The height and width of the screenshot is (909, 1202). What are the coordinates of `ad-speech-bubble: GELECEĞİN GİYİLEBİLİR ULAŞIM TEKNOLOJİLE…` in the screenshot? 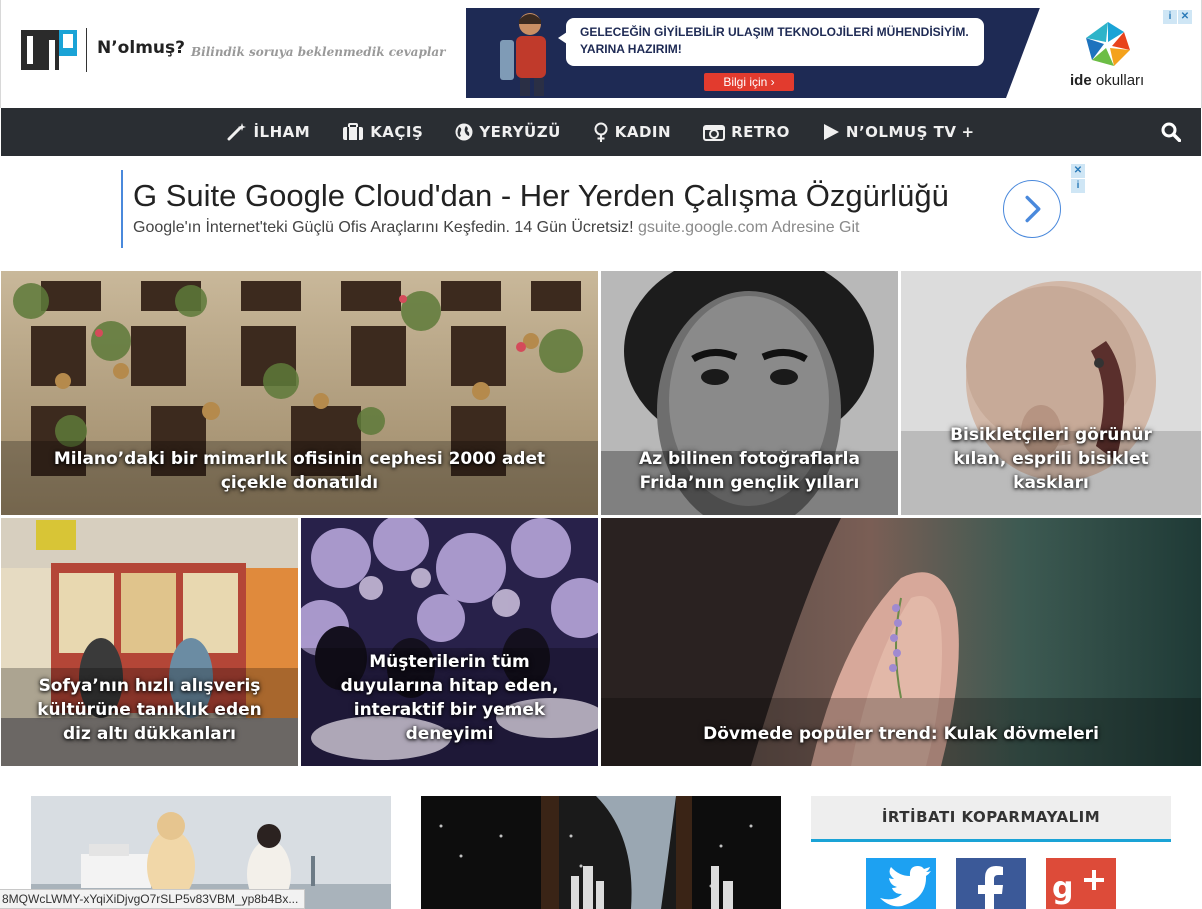 It's located at (775, 42).